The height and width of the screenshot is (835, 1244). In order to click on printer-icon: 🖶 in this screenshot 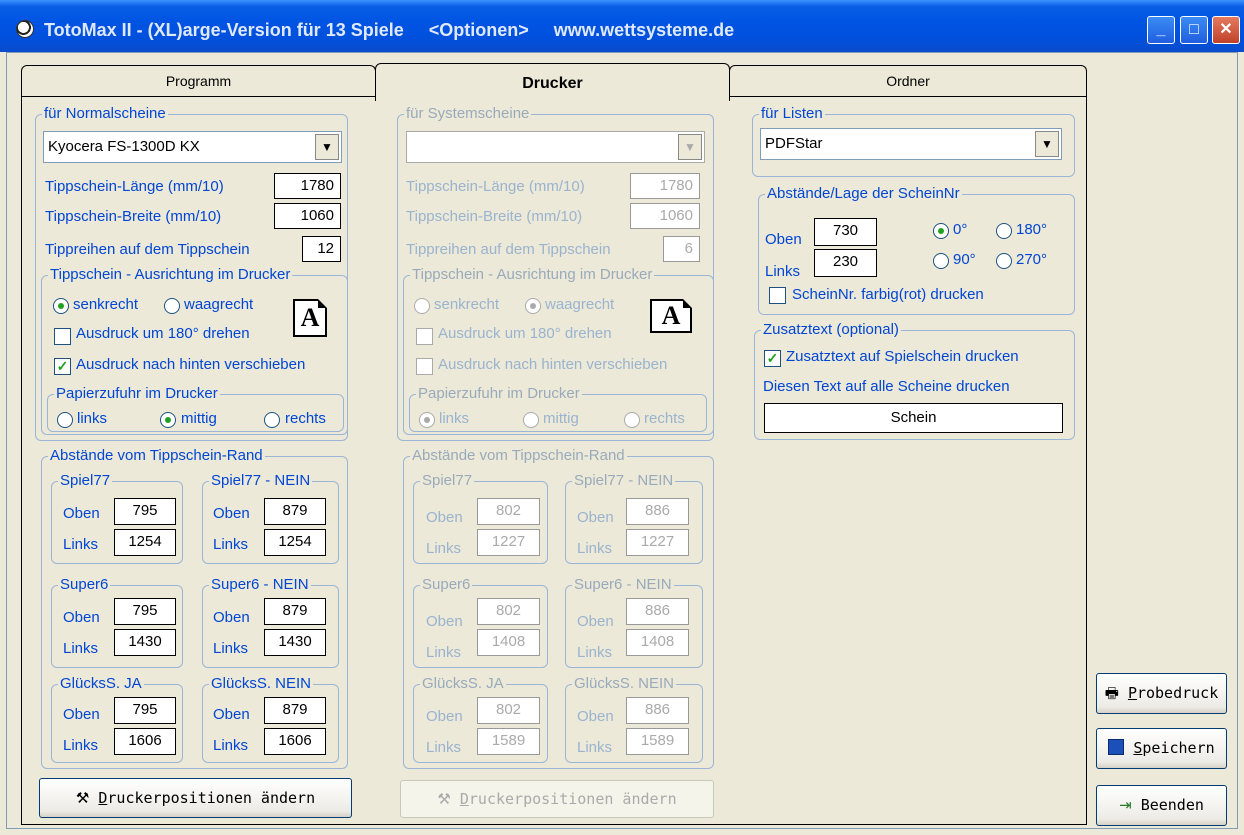, I will do `click(1111, 693)`.